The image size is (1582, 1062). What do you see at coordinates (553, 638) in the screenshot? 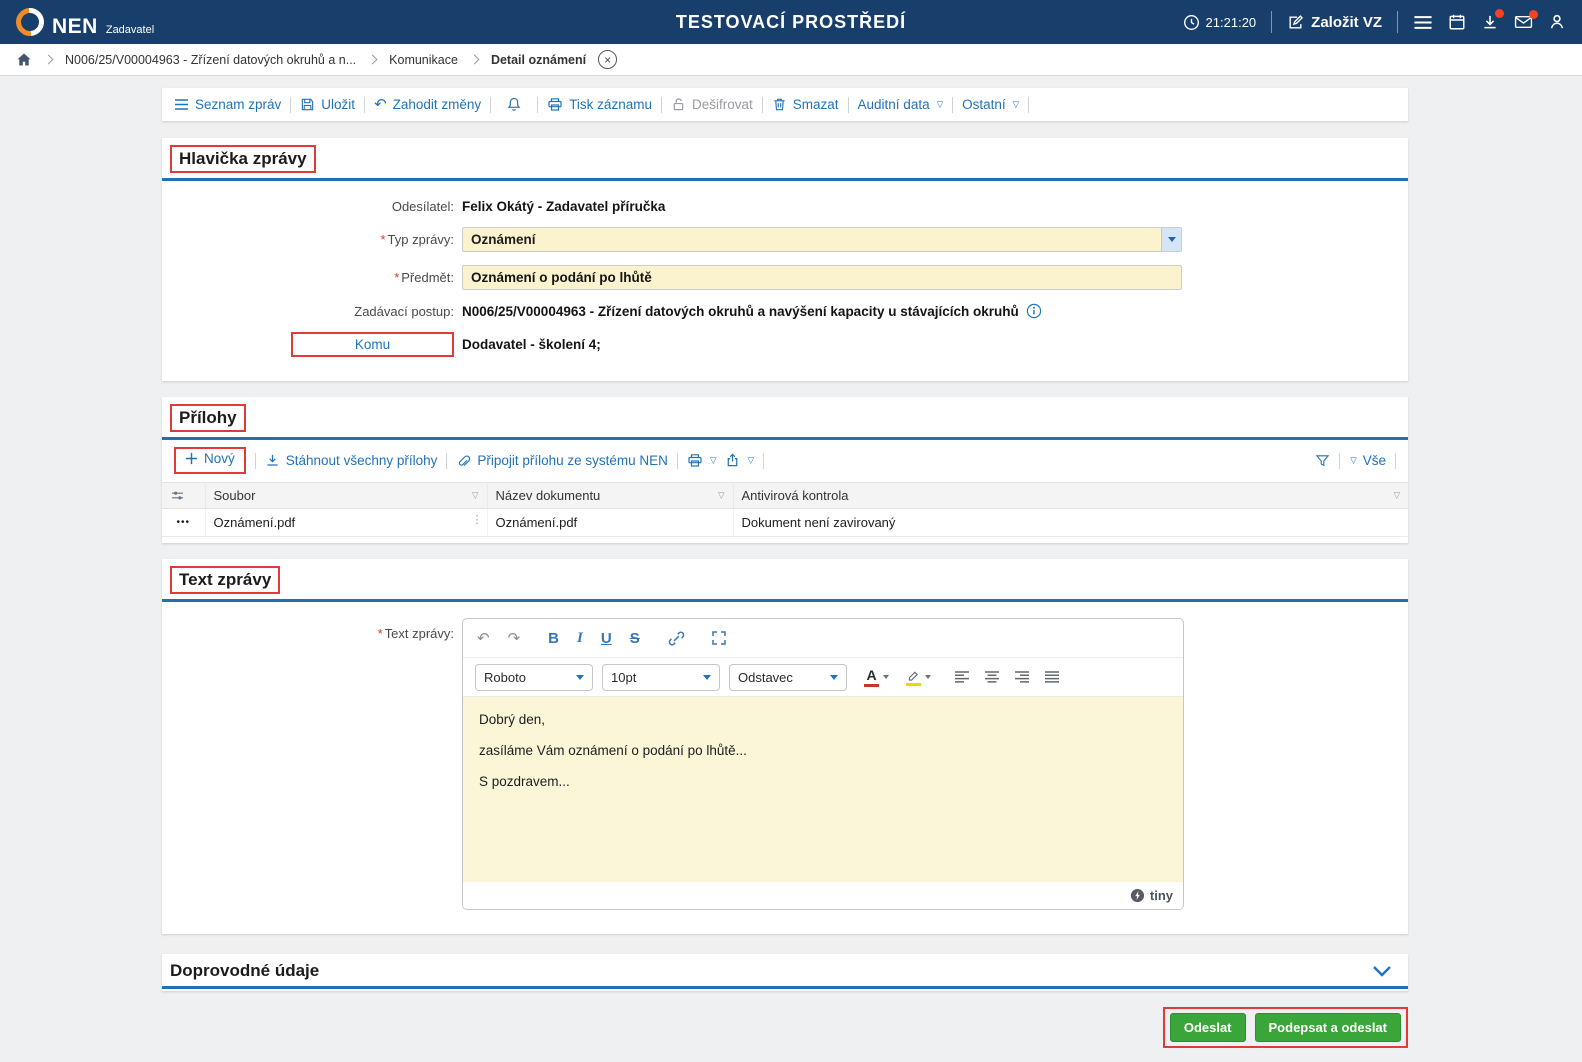
I see `bold-icon: B` at bounding box center [553, 638].